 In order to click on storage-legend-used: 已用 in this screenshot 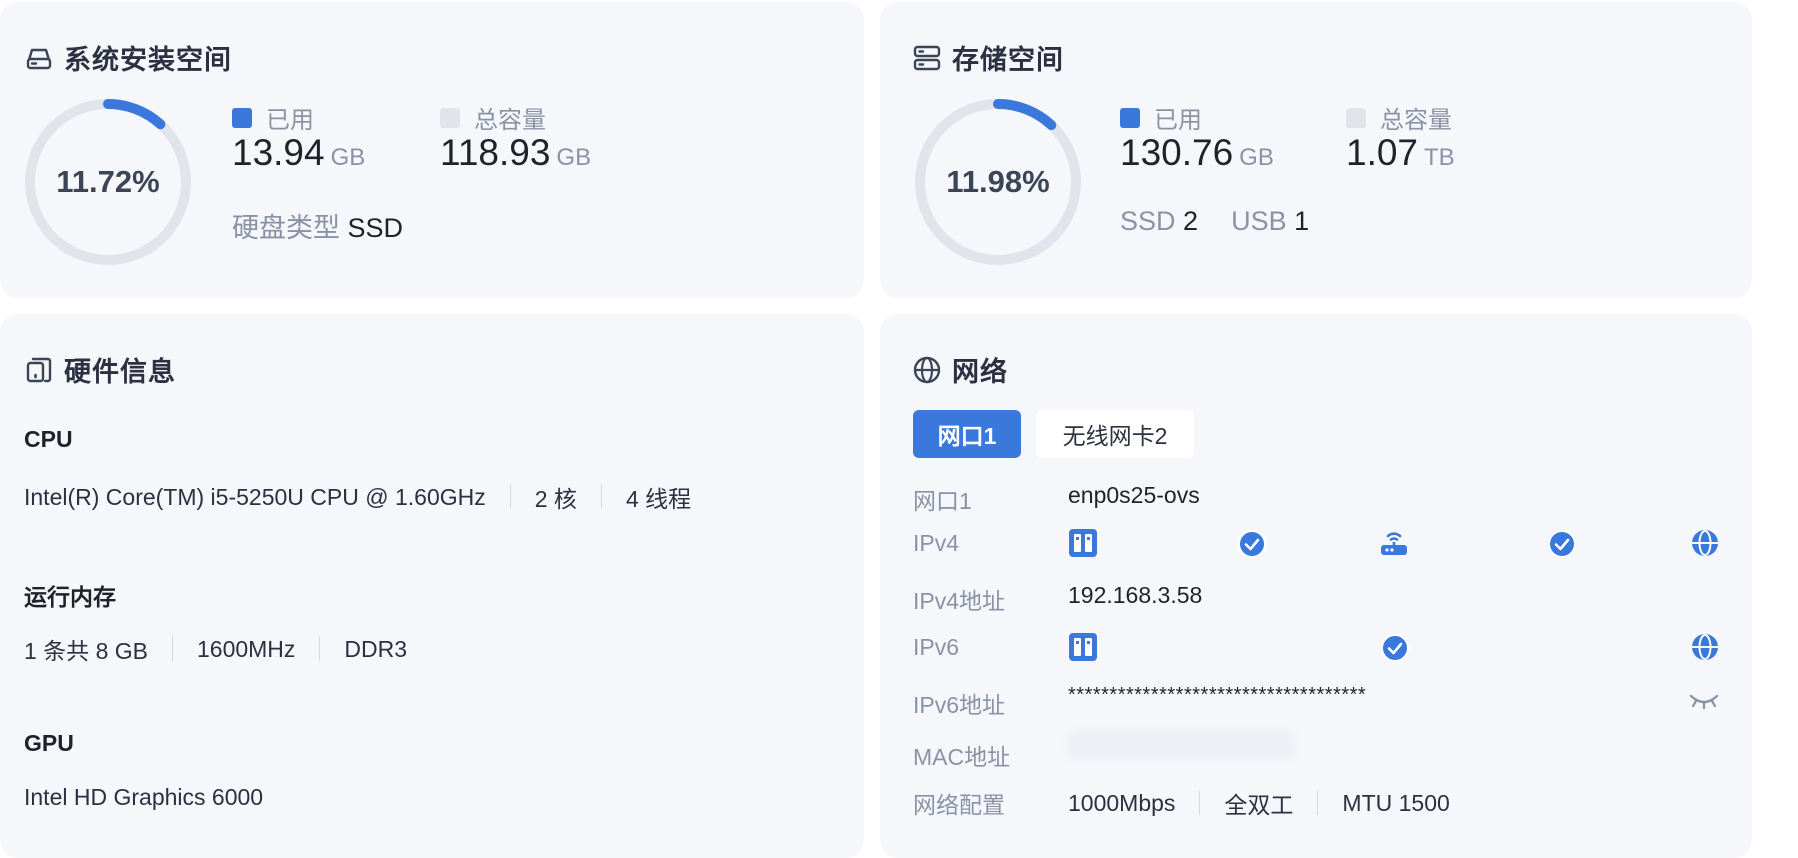, I will do `click(1161, 117)`.